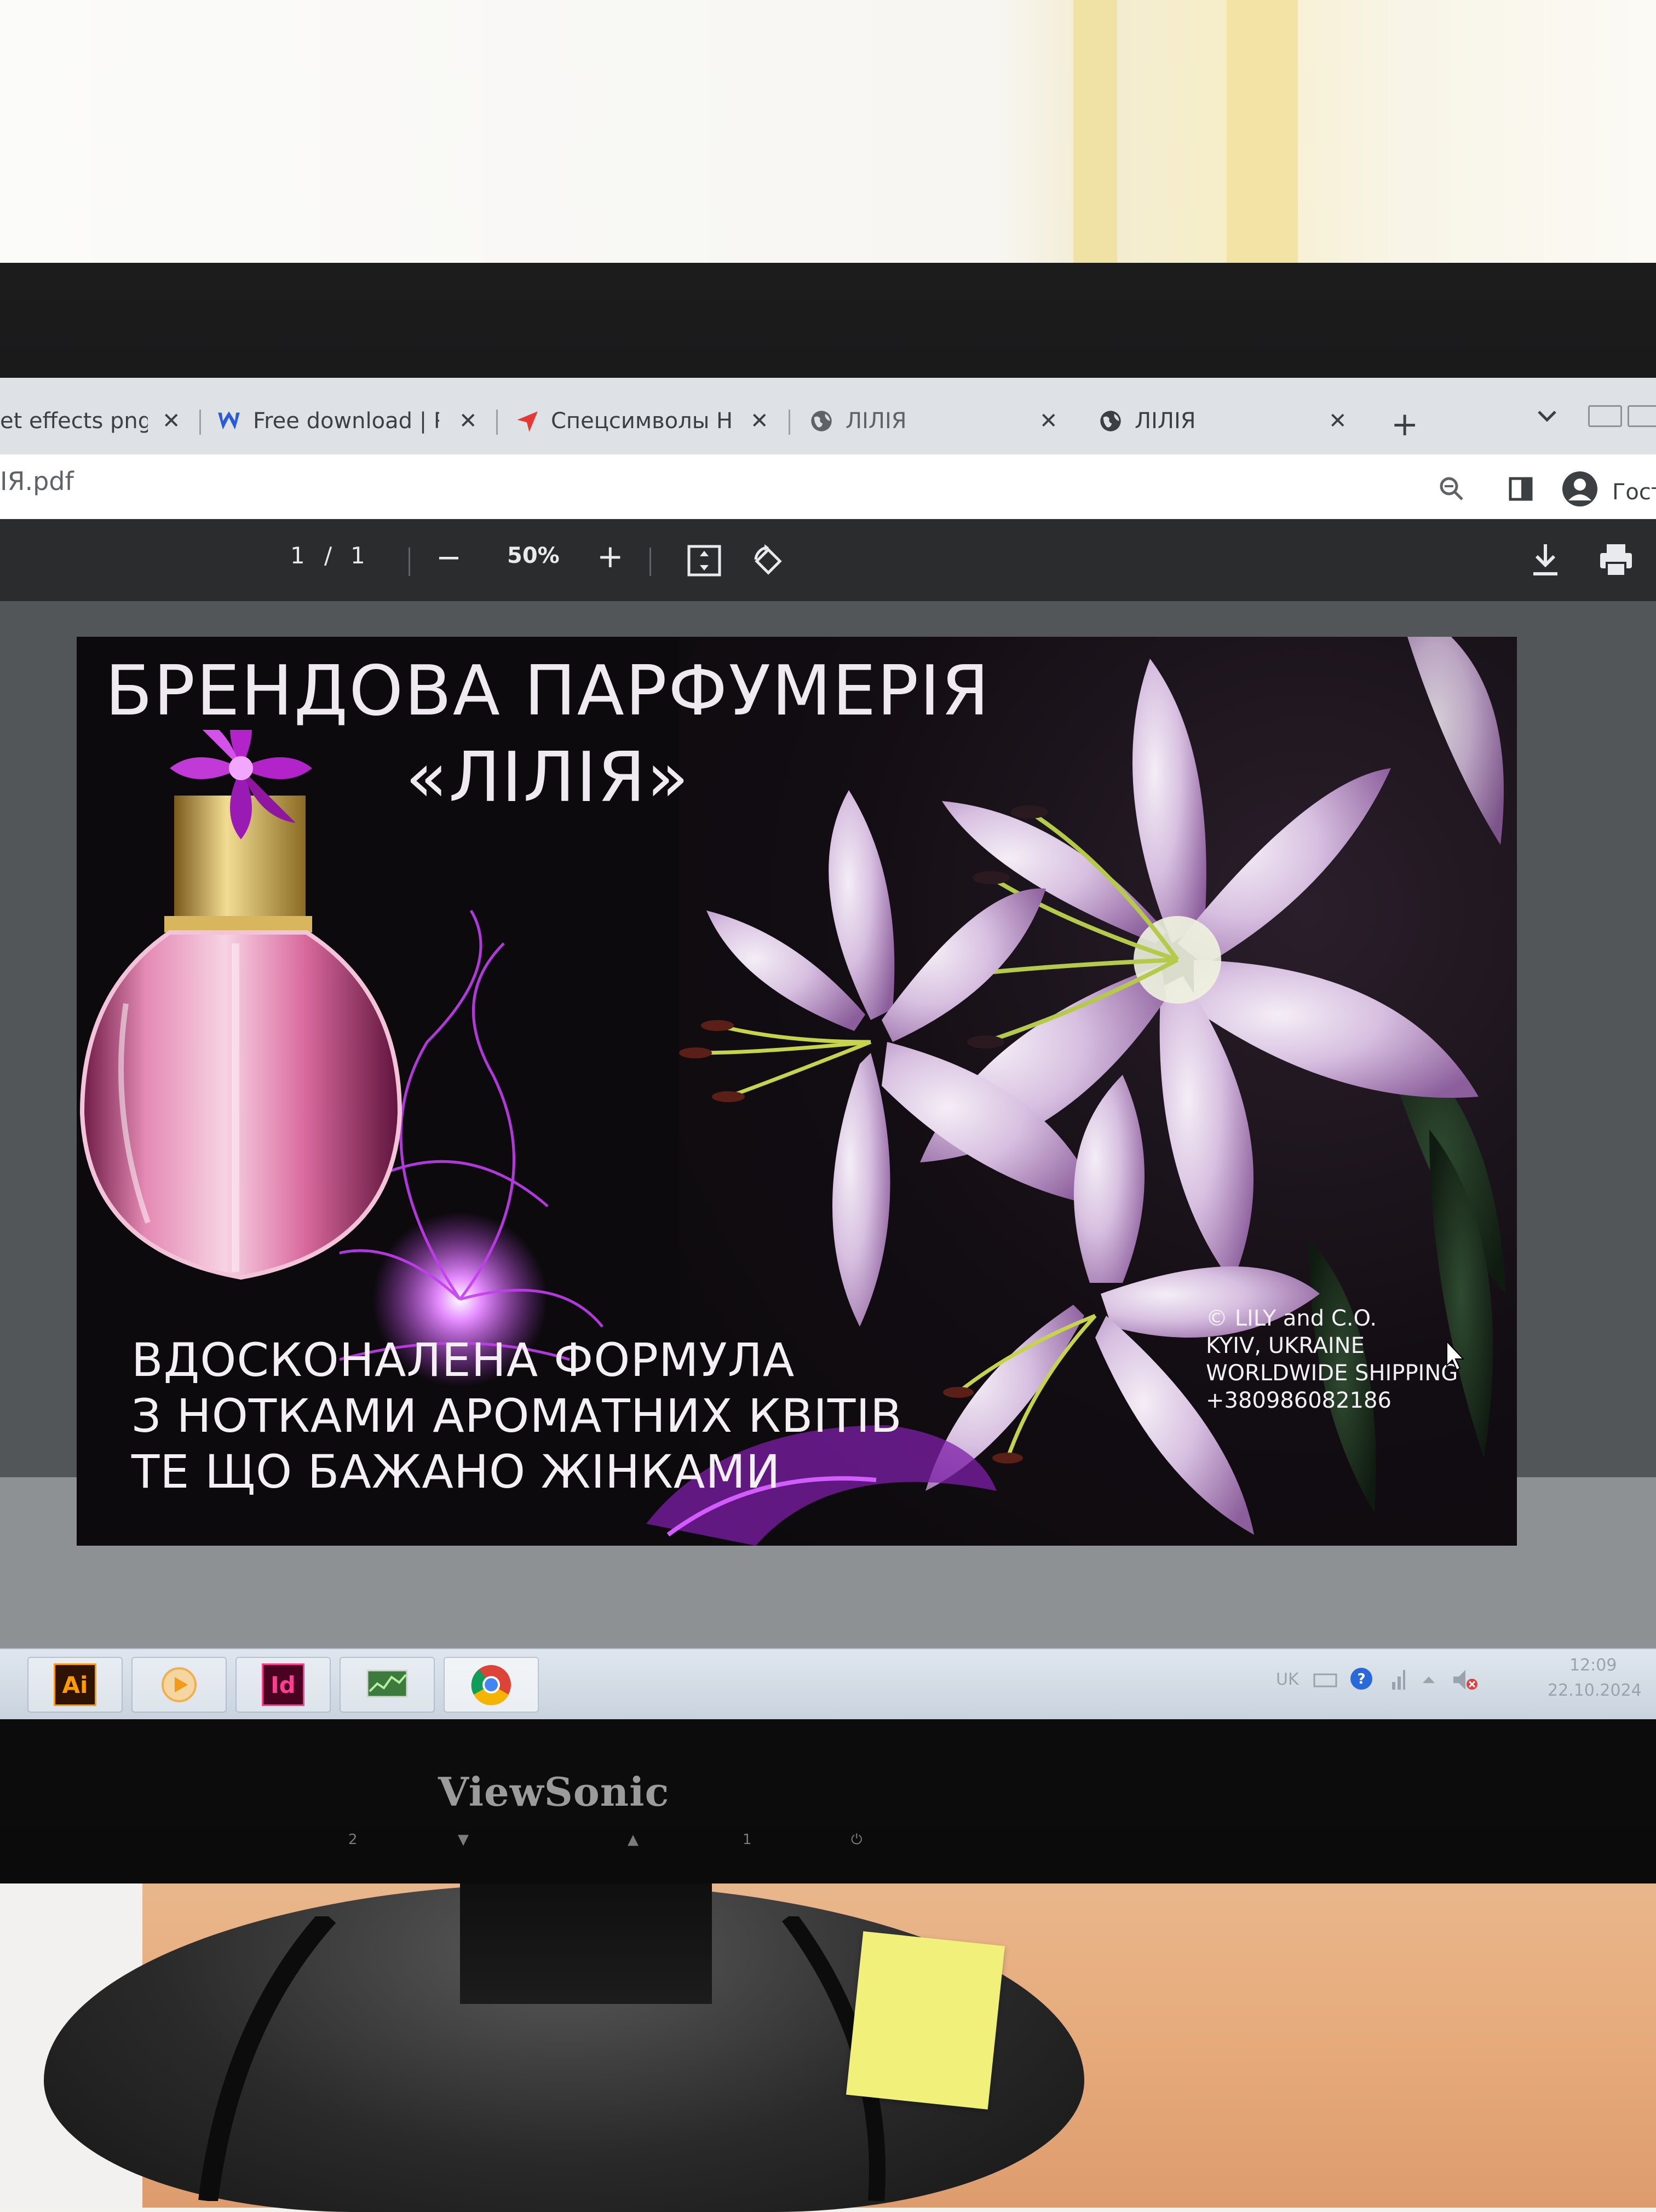 The image size is (1656, 2212). I want to click on zoom-out-button: −, so click(449, 558).